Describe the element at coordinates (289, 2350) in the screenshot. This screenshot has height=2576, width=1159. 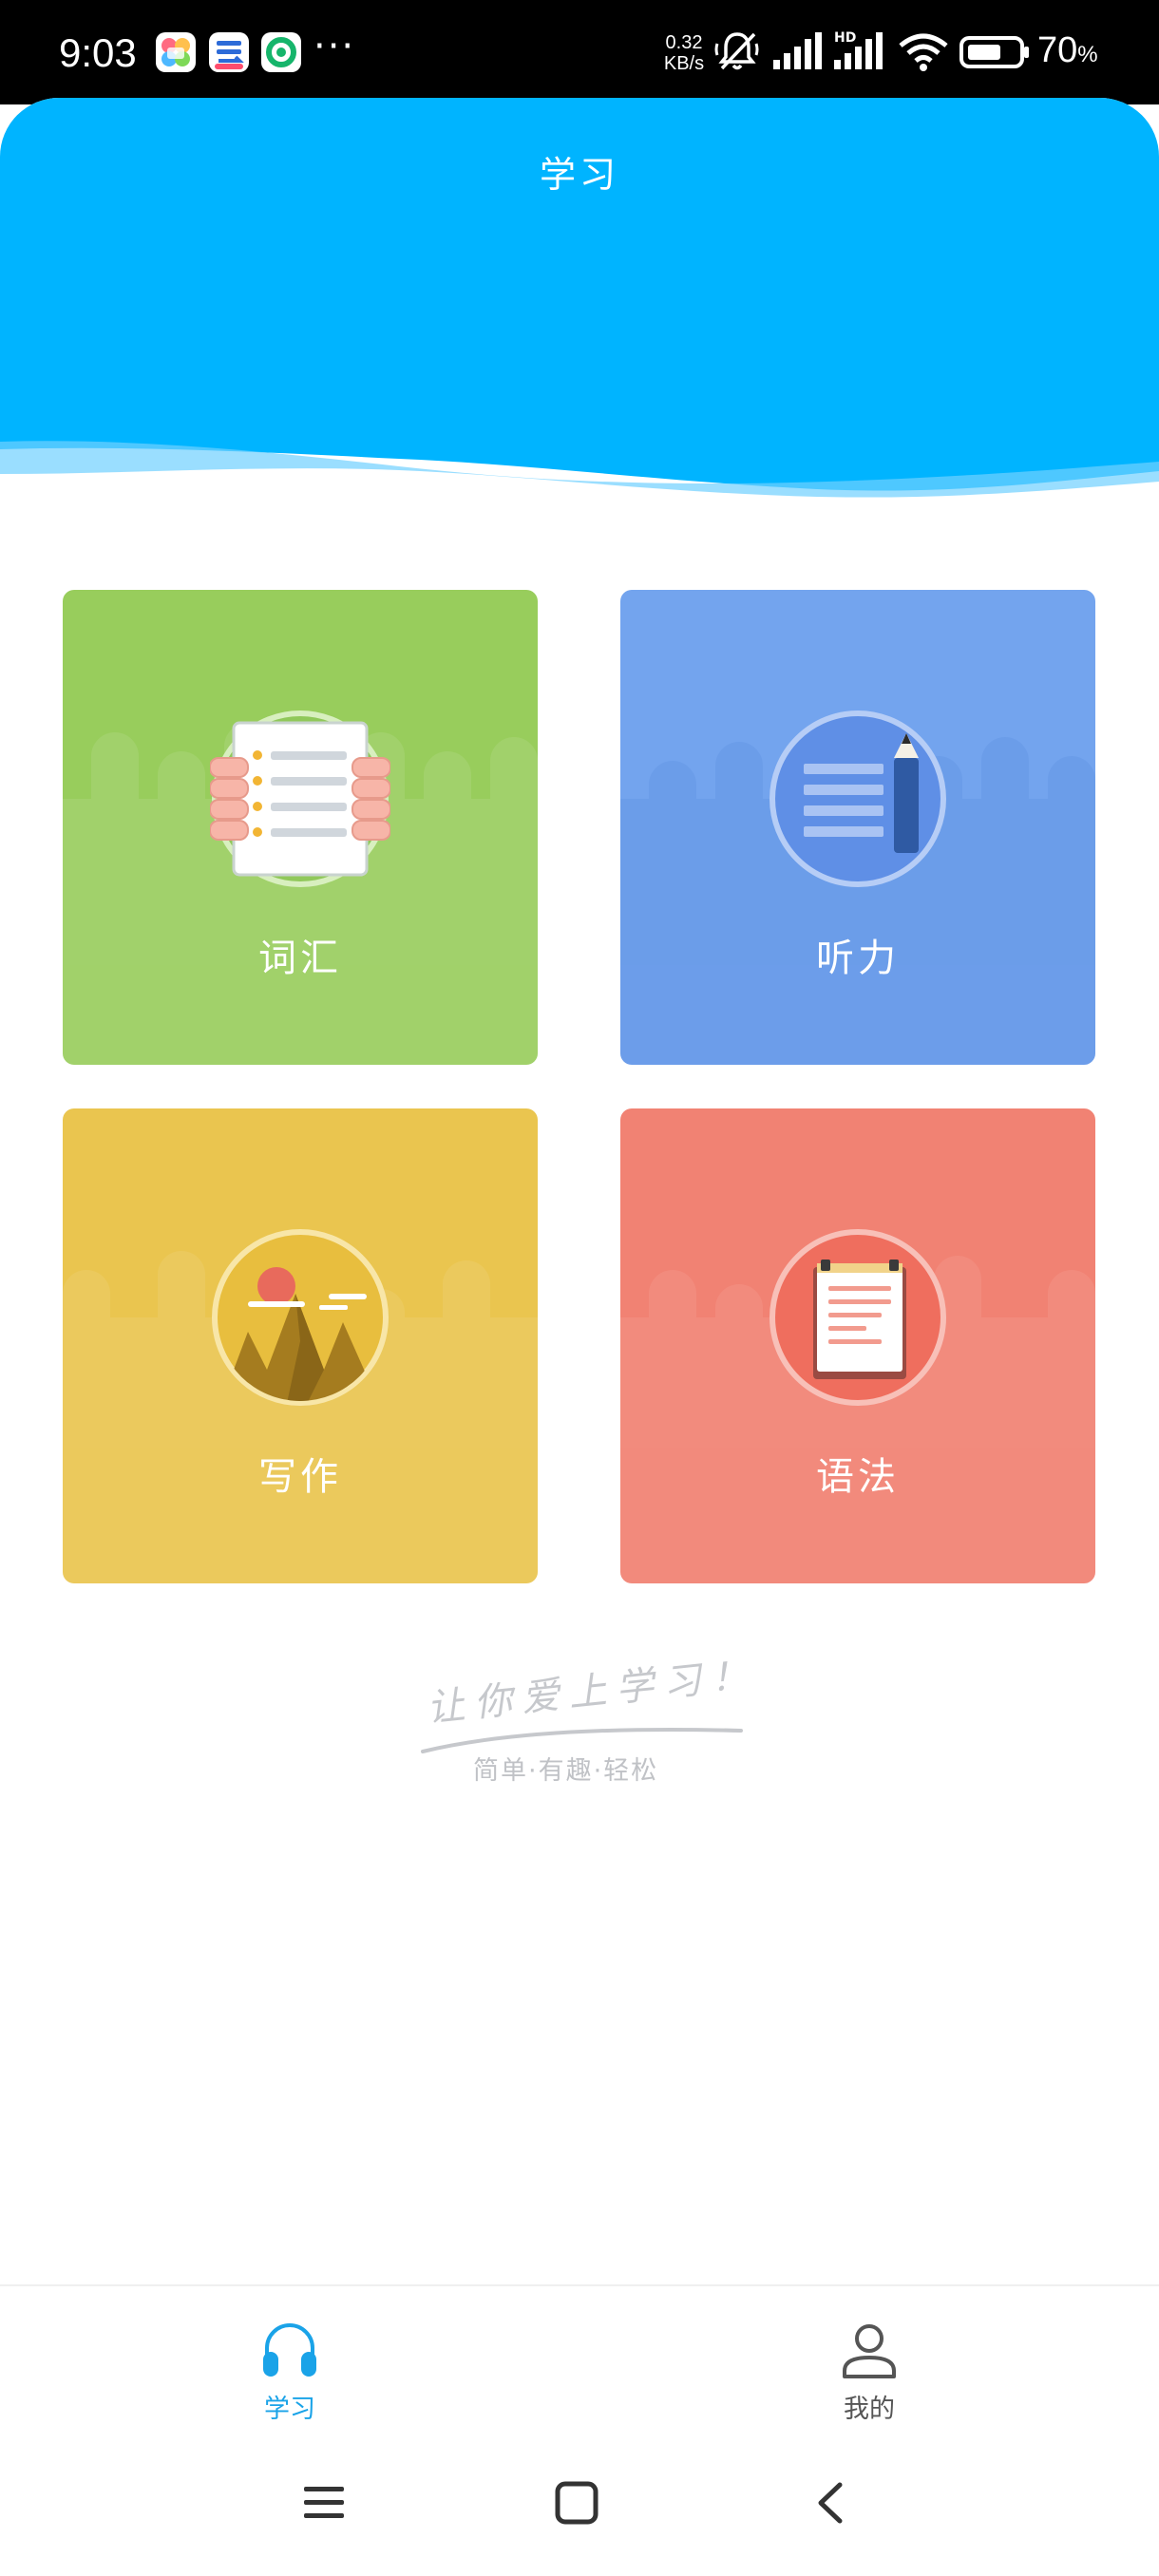
I see `headphones-icon` at that location.